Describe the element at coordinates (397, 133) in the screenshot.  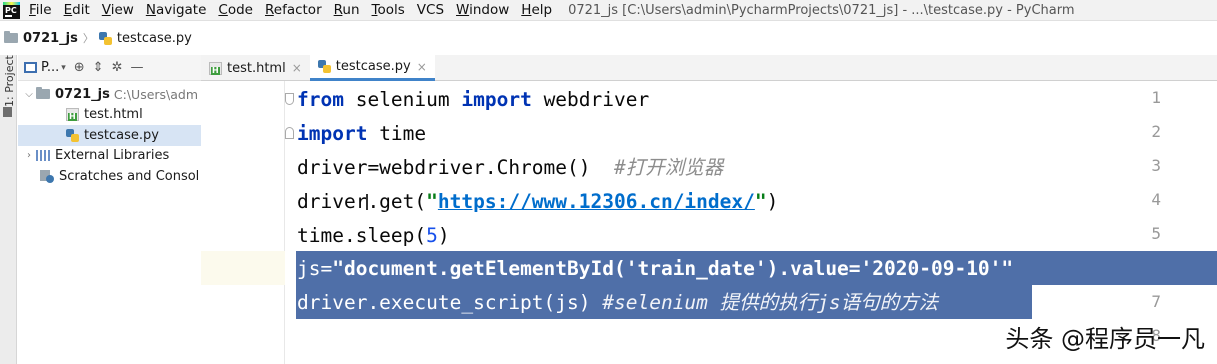
I see `code-text: time` at that location.